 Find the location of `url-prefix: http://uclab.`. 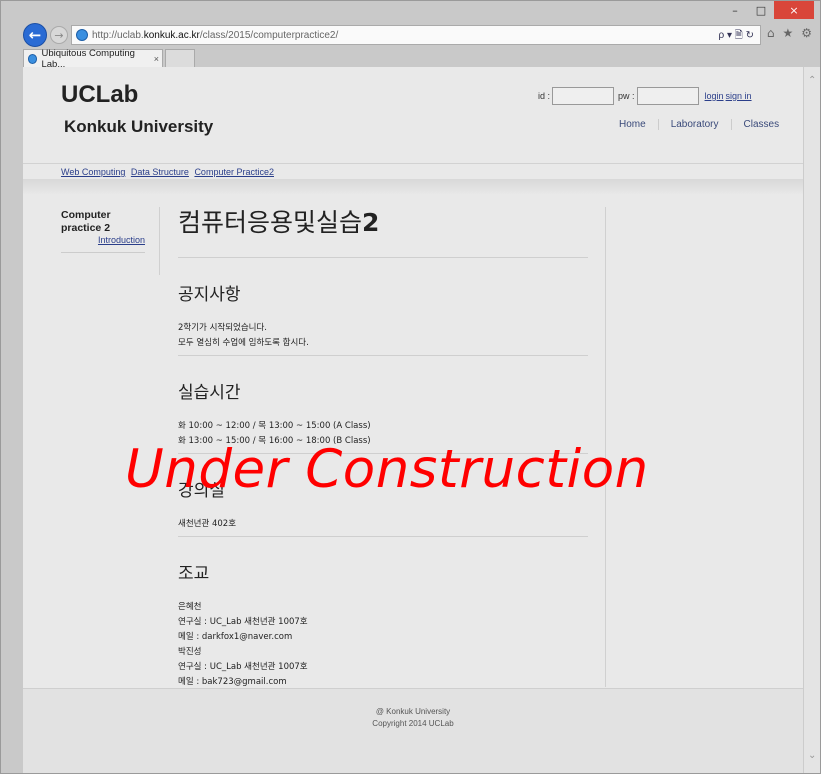

url-prefix: http://uclab. is located at coordinates (118, 35).